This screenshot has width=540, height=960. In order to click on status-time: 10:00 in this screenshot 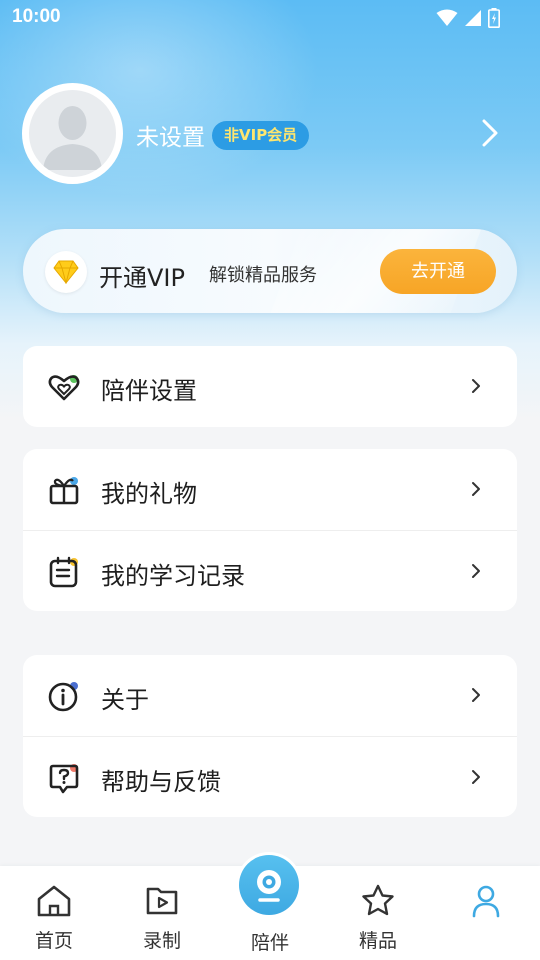, I will do `click(36, 16)`.